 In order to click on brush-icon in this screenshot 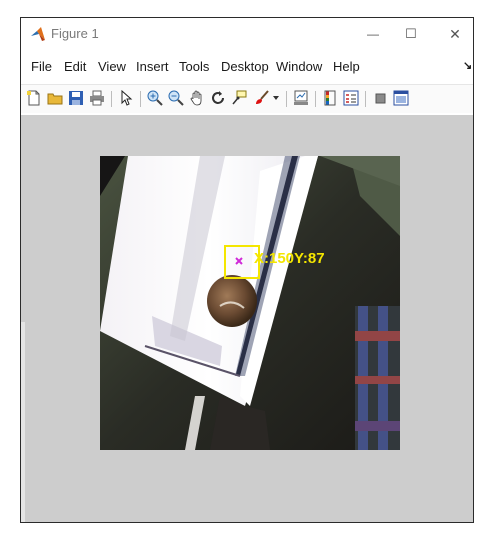, I will do `click(262, 98)`.